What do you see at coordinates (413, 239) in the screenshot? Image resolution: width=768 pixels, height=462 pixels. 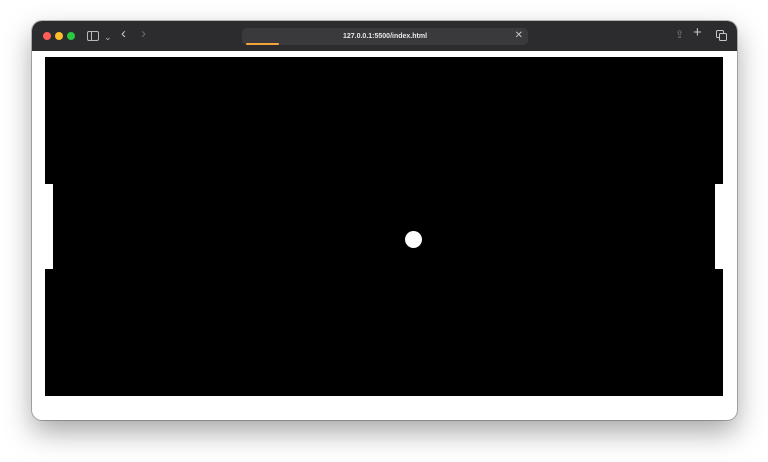 I see `ball` at bounding box center [413, 239].